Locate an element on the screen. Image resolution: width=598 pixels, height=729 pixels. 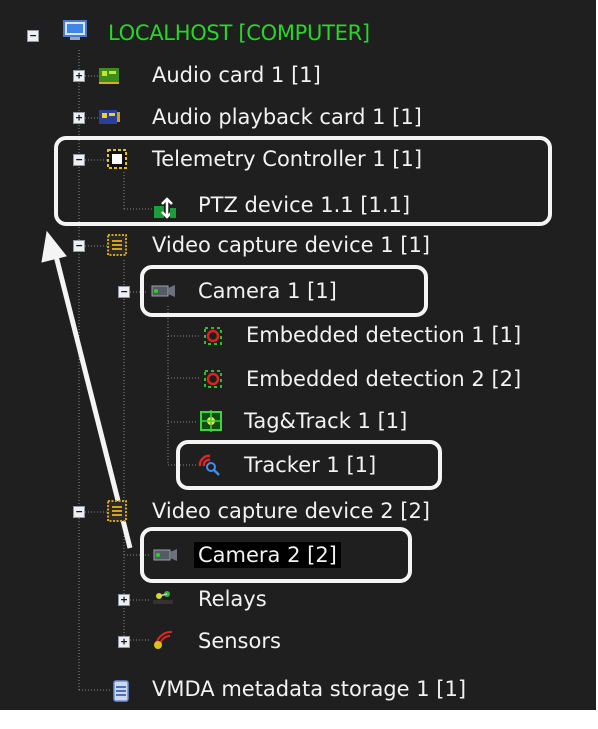
tree-item-ptz-device: PTZ device 1.1 [1.1] is located at coordinates (304, 205).